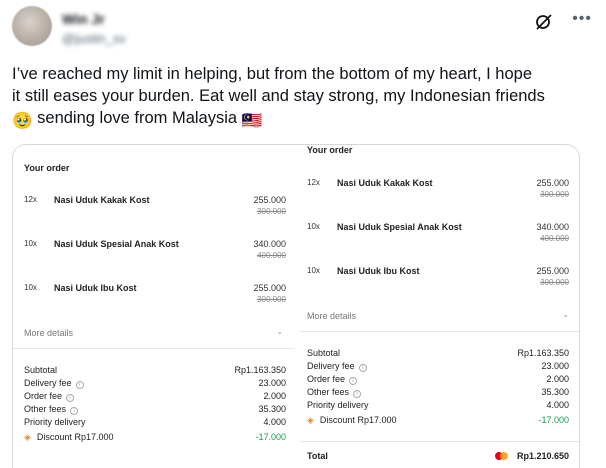  Describe the element at coordinates (22, 121) in the screenshot. I see `pleading-face-emoji: 🥹` at that location.